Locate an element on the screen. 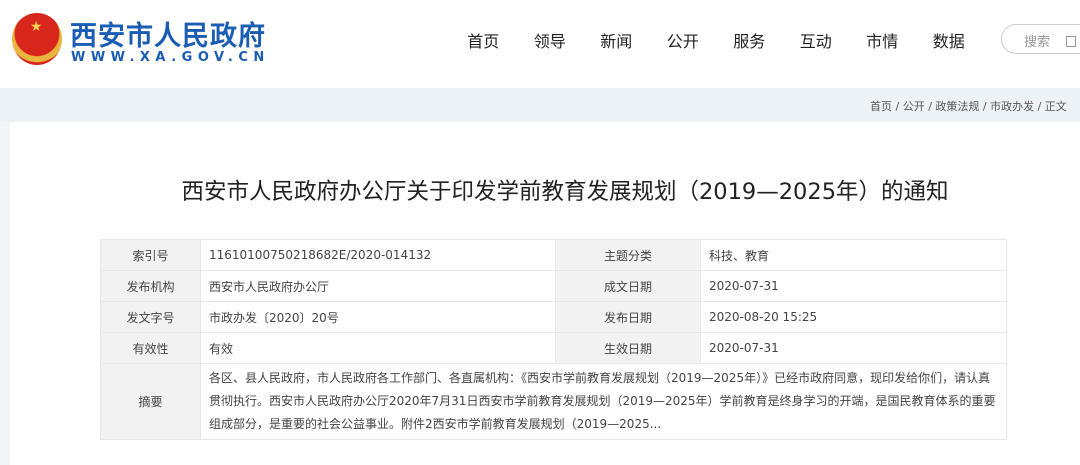 The image size is (1080, 465). nav-services: 服务 is located at coordinates (749, 40).